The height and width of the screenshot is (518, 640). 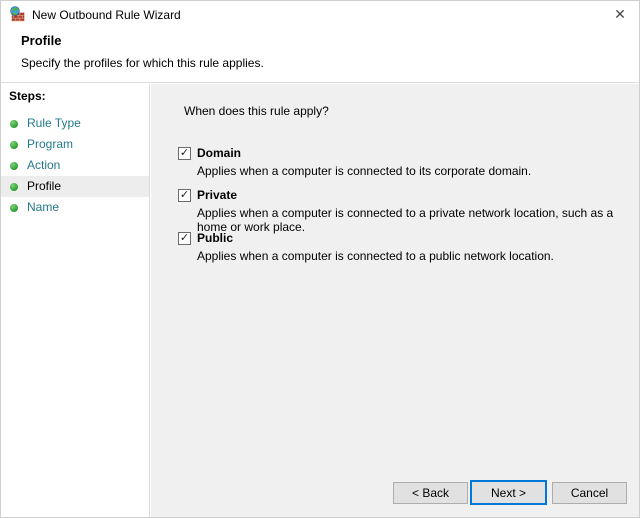 What do you see at coordinates (219, 153) in the screenshot?
I see `domain-label: Domain` at bounding box center [219, 153].